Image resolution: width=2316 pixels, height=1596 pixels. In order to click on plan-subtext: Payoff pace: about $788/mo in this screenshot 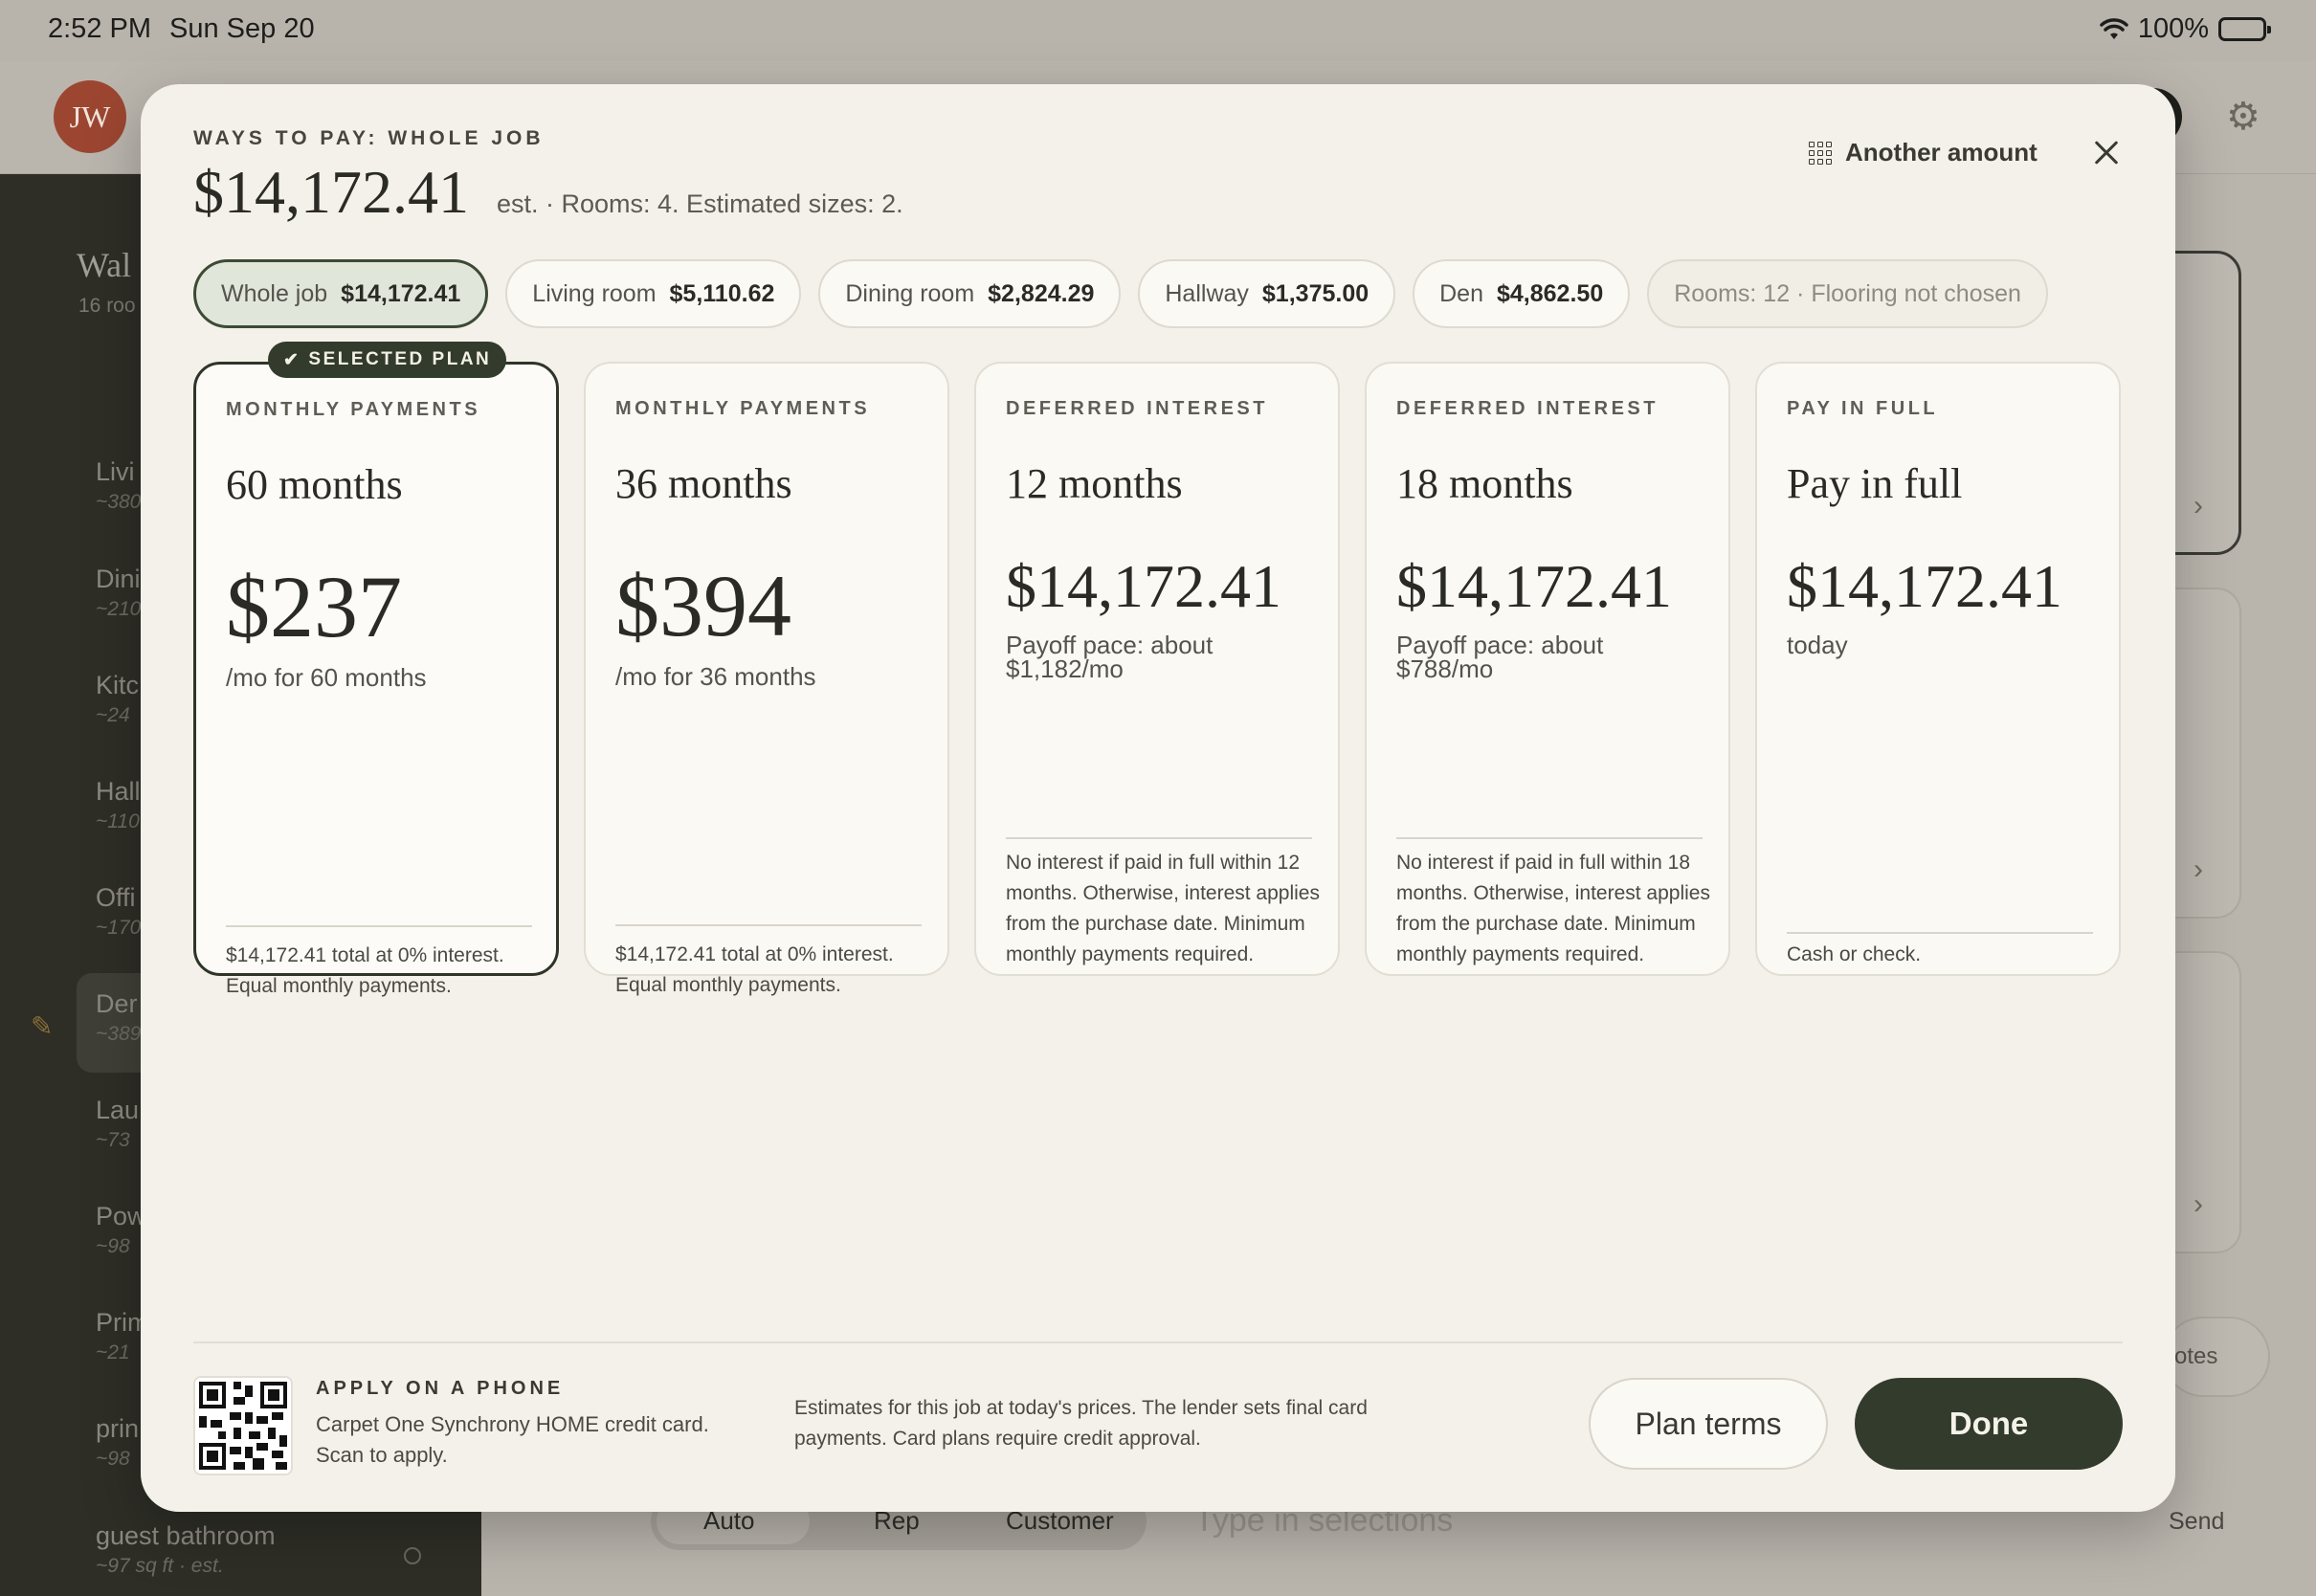, I will do `click(1500, 657)`.